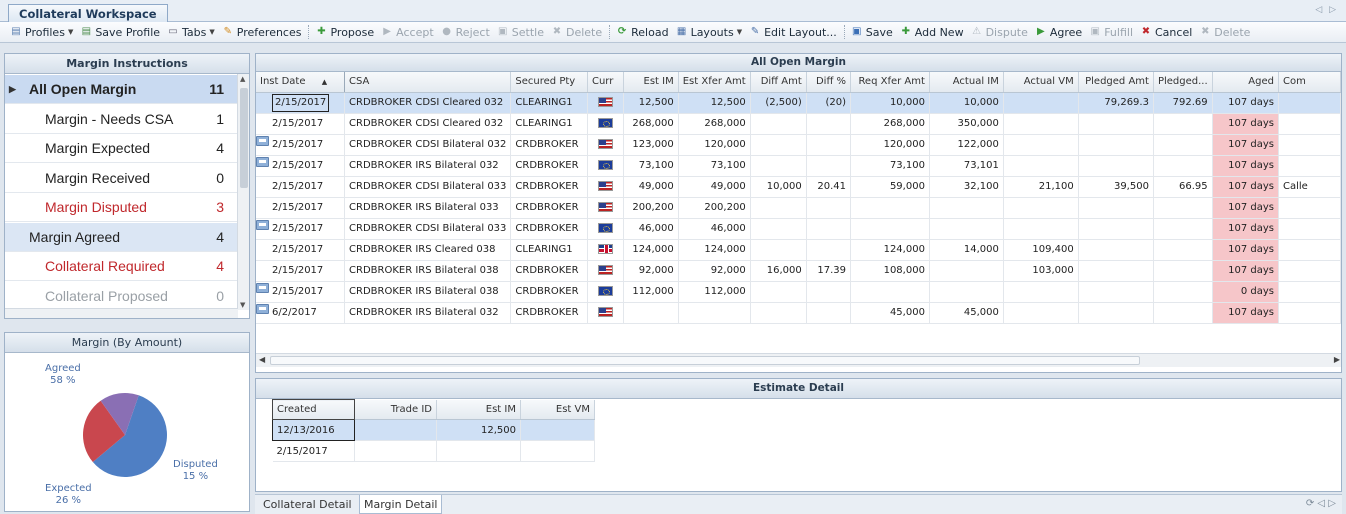 The height and width of the screenshot is (514, 1346). I want to click on propose-button: ✚ Propose, so click(344, 32).